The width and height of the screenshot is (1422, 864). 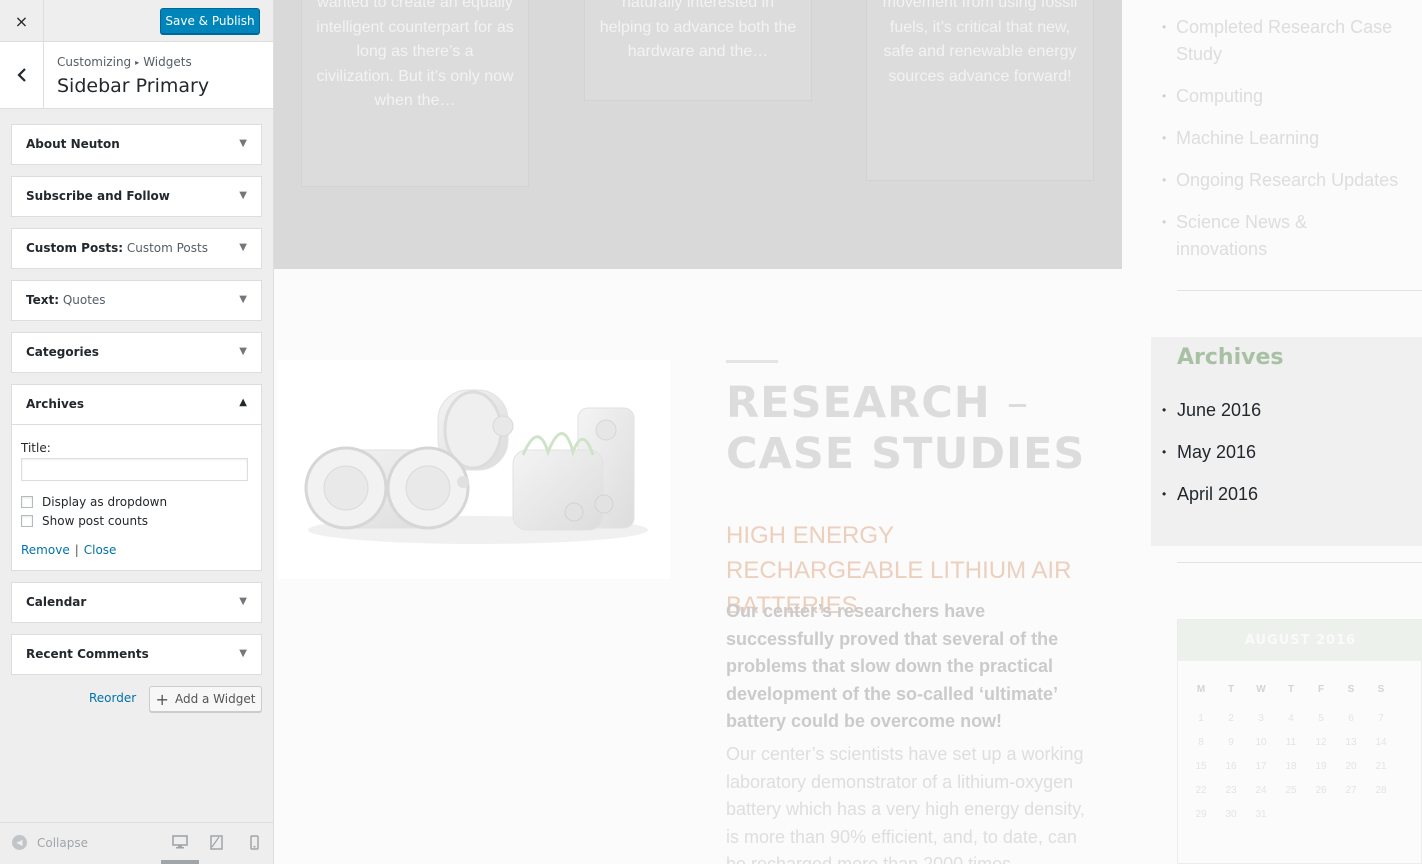 What do you see at coordinates (243, 402) in the screenshot?
I see `collapse-arrow-icon: ▲` at bounding box center [243, 402].